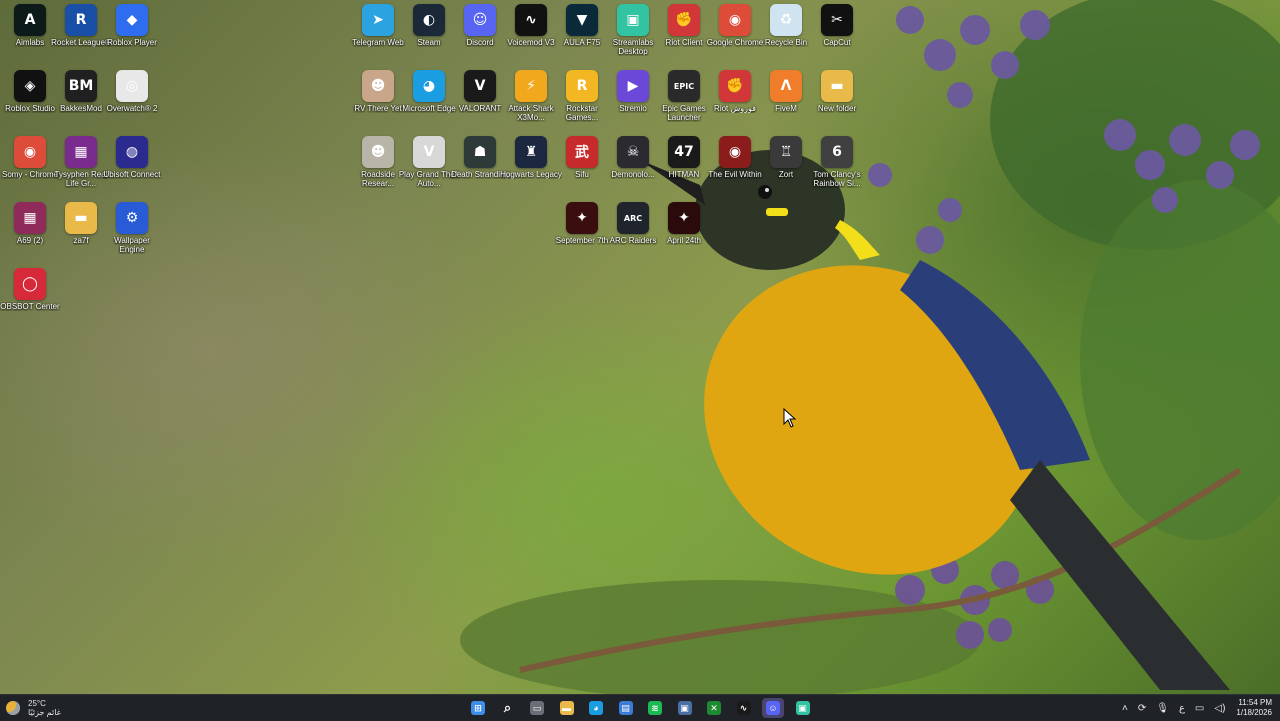  Describe the element at coordinates (30, 86) in the screenshot. I see `roblox-studio-icon: ◈` at that location.